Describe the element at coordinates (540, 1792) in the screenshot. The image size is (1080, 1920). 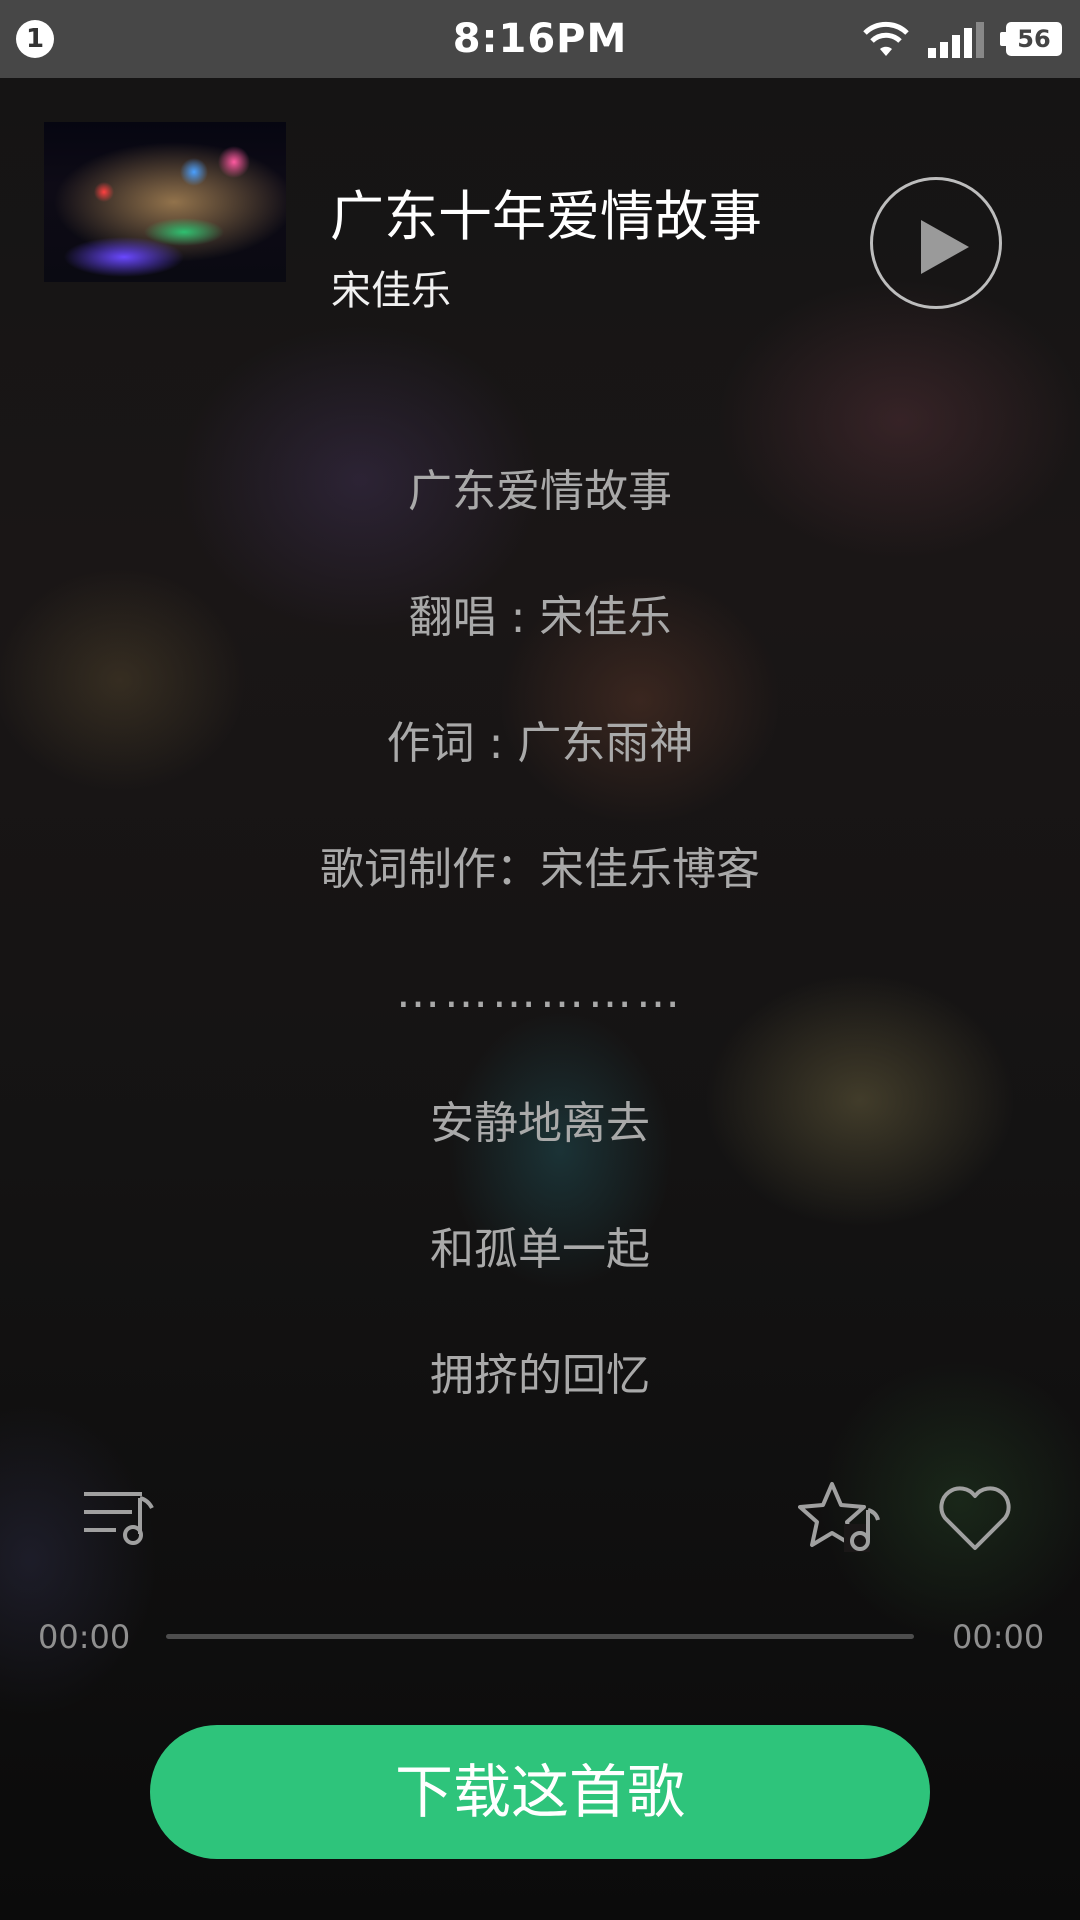
I see `download-button: 下载这首歌` at that location.